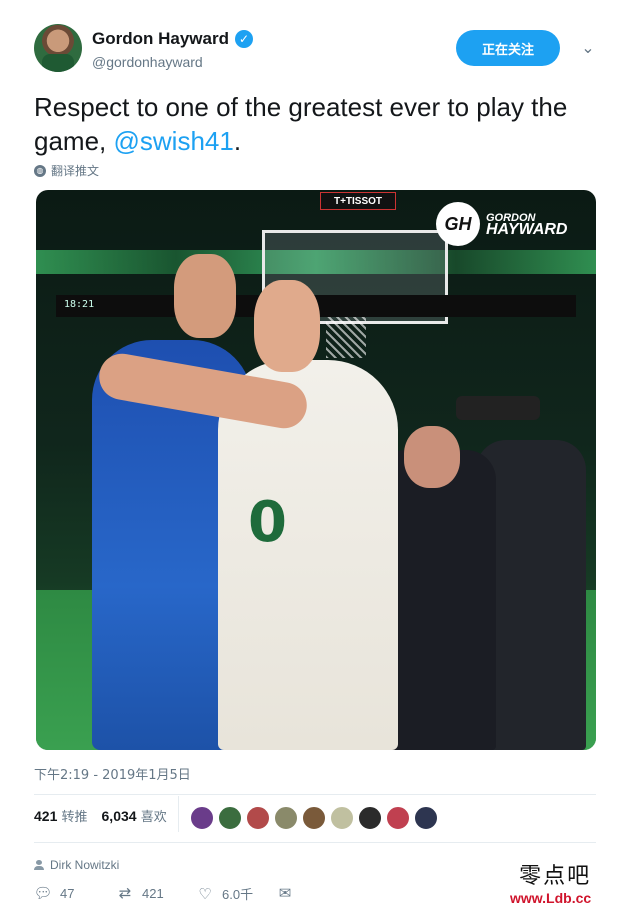 This screenshot has height=908, width=631. Describe the element at coordinates (174, 141) in the screenshot. I see `mention-link: @swish41` at that location.